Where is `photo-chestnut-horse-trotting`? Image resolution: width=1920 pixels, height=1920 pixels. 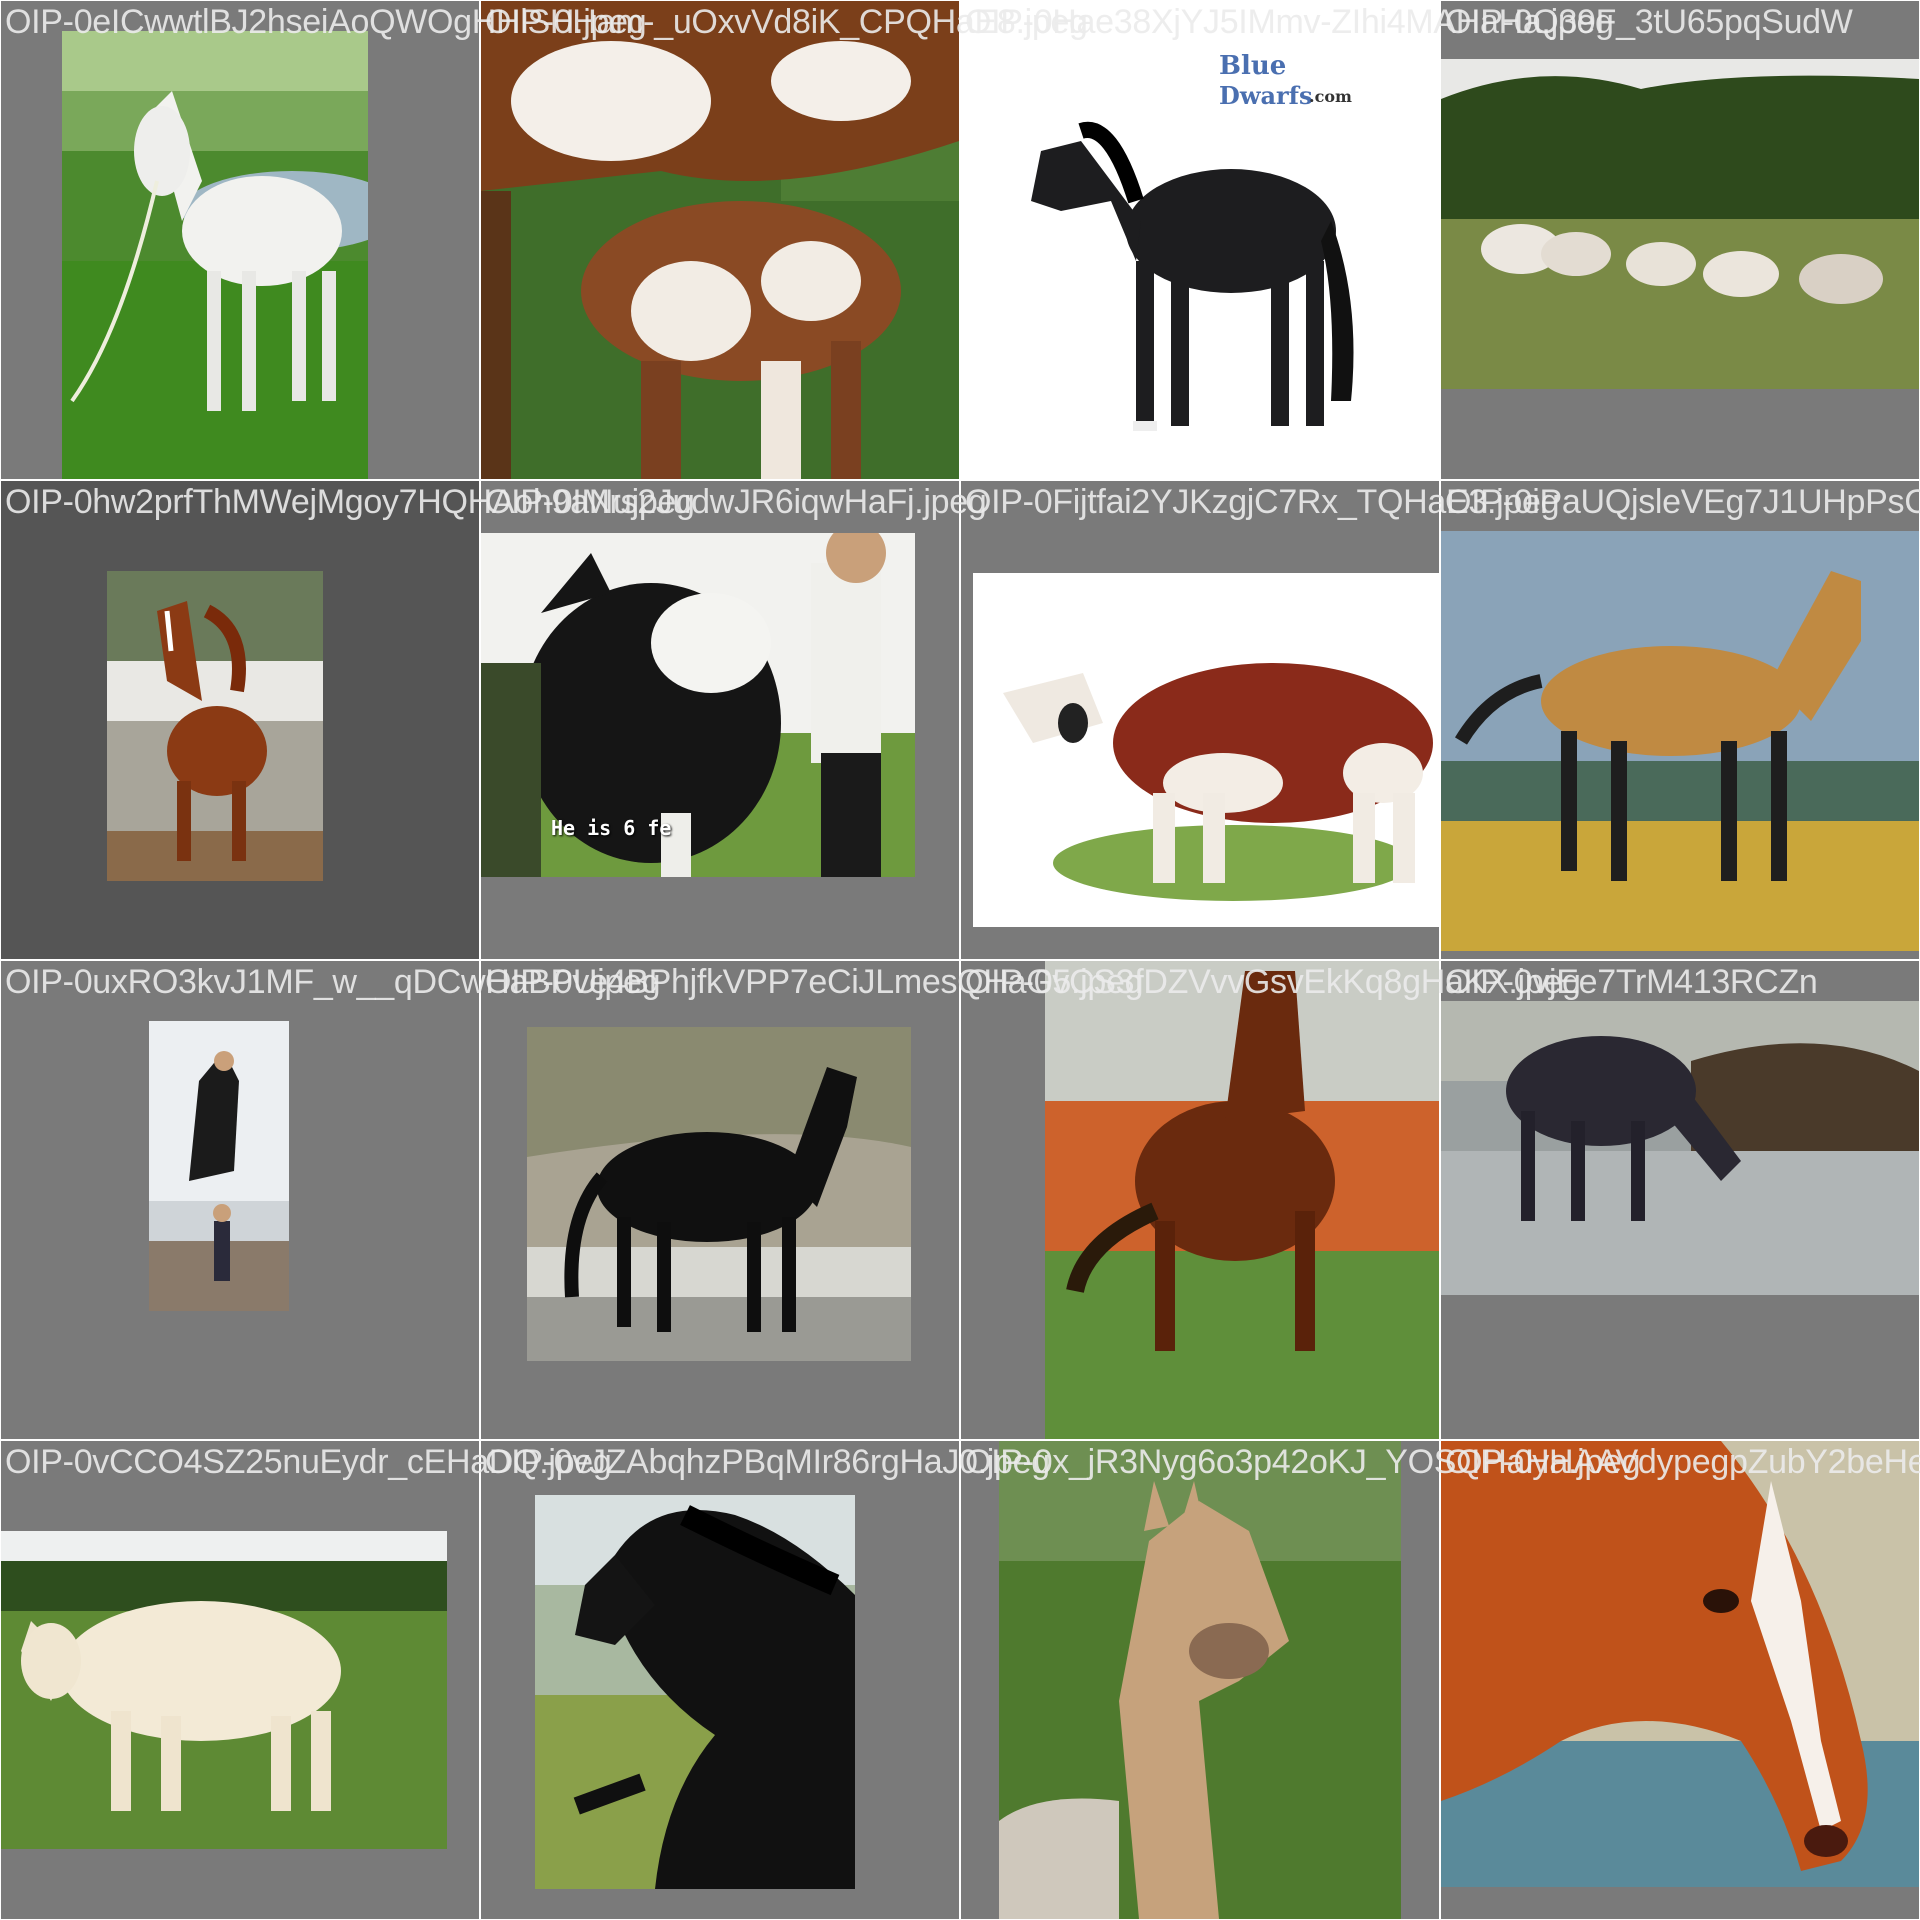 photo-chestnut-horse-trotting is located at coordinates (215, 726).